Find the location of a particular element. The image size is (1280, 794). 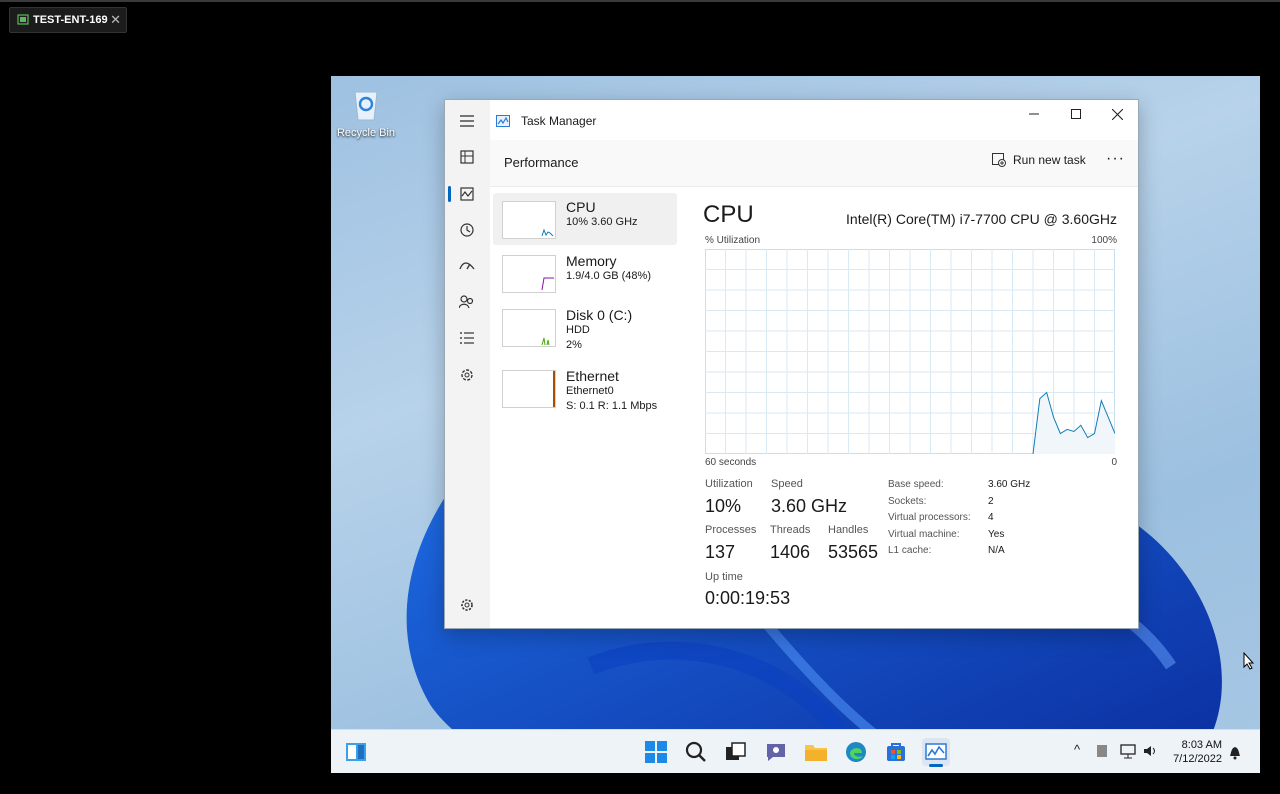

graph-zero-label: 0 is located at coordinates (1114, 462).